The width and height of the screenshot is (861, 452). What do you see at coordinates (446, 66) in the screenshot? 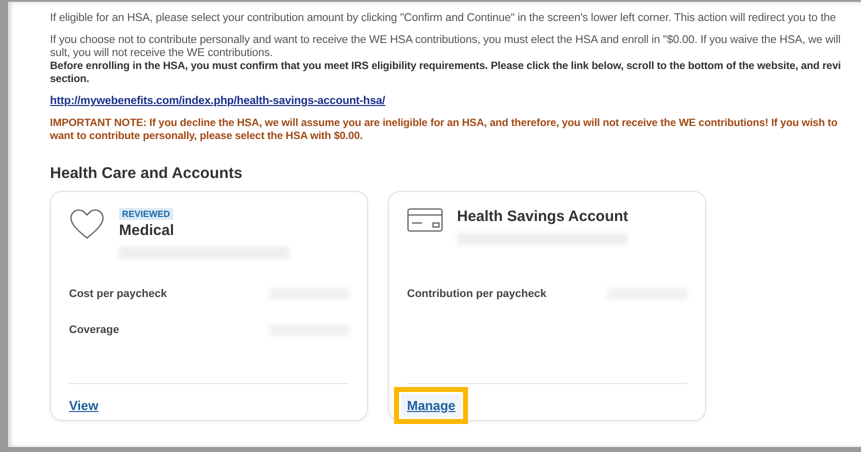
I see `instruction-text: Before enrolling in the HSA, you must confirm that you meet IRS eligibility requirements. Please click the link below, scroll to the bottom of the website, and revi` at bounding box center [446, 66].